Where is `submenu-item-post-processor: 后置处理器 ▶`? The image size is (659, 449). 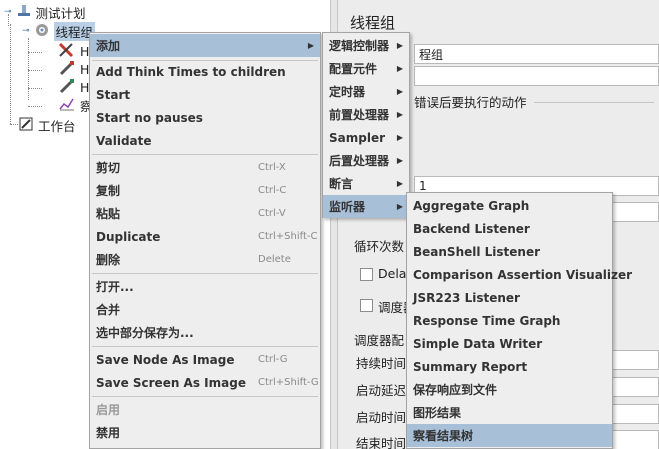 submenu-item-post-processor: 后置处理器 ▶ is located at coordinates (366, 160).